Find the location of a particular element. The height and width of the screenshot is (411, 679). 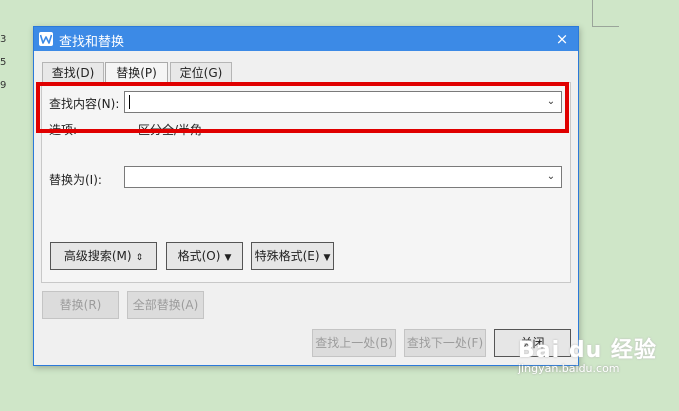

page-corner-mark is located at coordinates (605, 13).